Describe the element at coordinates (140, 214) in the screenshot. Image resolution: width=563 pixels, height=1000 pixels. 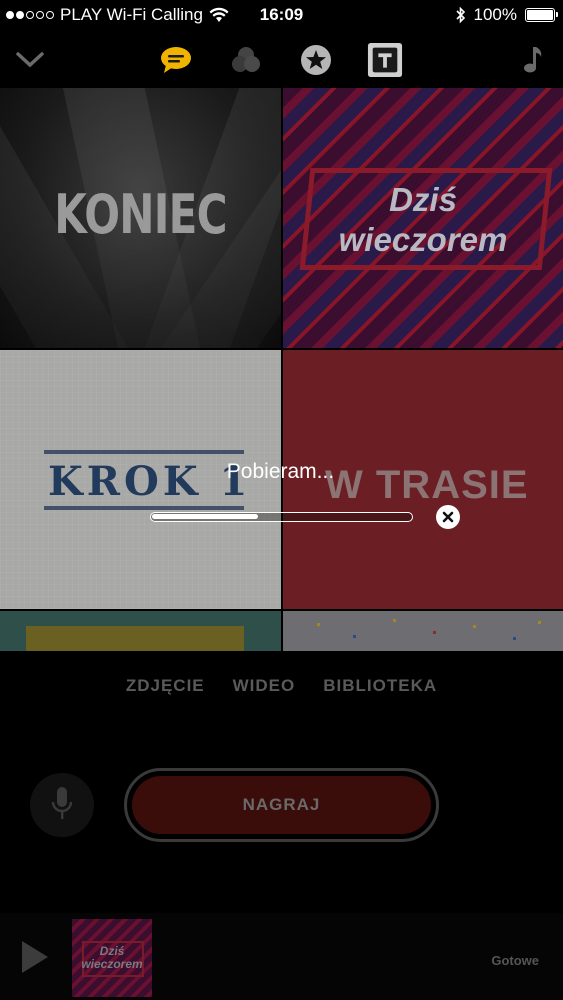
I see `title-card-text: KONIEC` at that location.